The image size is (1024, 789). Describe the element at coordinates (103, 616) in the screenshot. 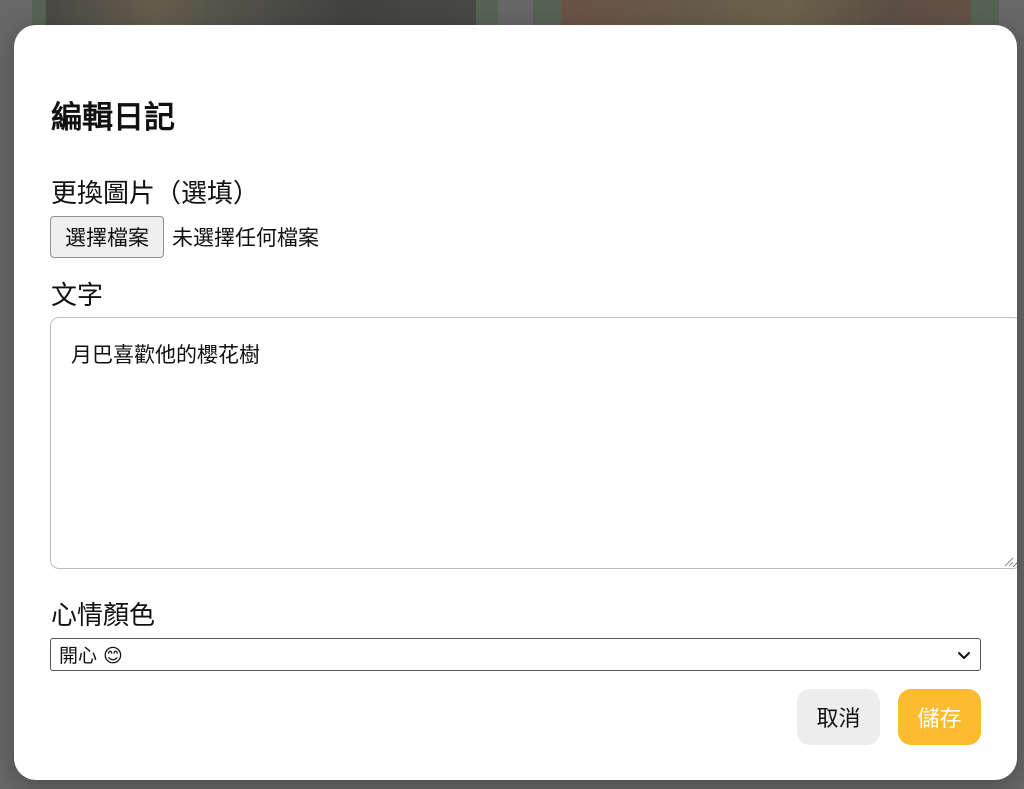

I see `mood-field-label: 心情顏色` at that location.